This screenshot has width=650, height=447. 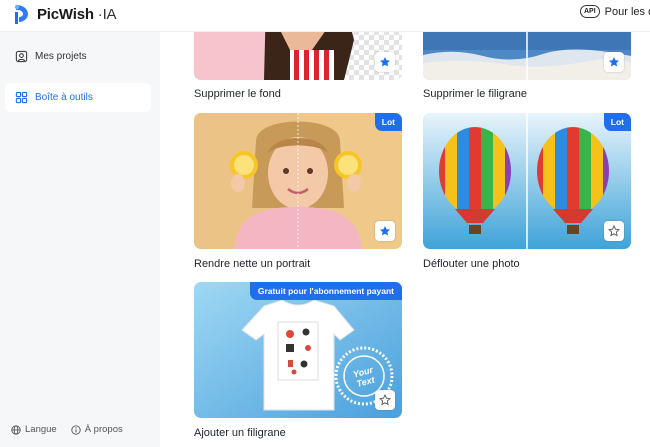 I want to click on picwish-logo-icon, so click(x=21, y=14).